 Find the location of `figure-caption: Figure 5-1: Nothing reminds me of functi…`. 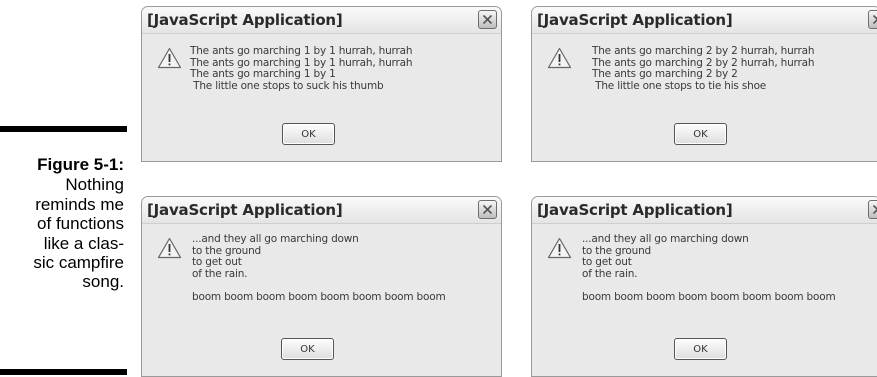

figure-caption: Figure 5-1: Nothing reminds me of functi… is located at coordinates (62, 223).